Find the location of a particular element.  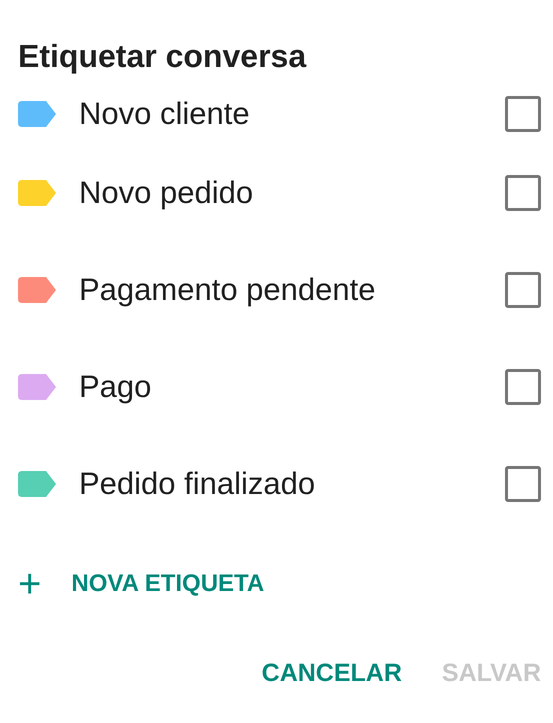

new-label-button: + NOVA ETIQUETA is located at coordinates (141, 584).